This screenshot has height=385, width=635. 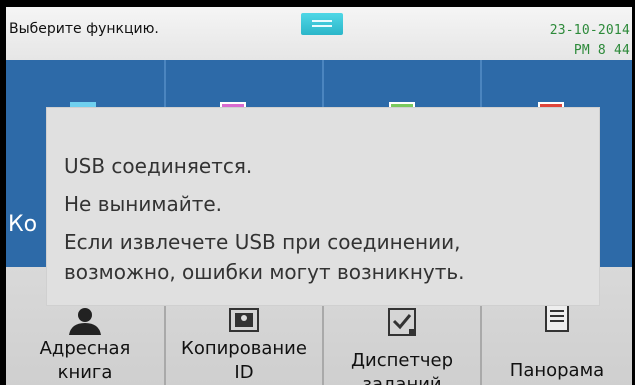 What do you see at coordinates (589, 30) in the screenshot?
I see `status-date: 23-10-2014` at bounding box center [589, 30].